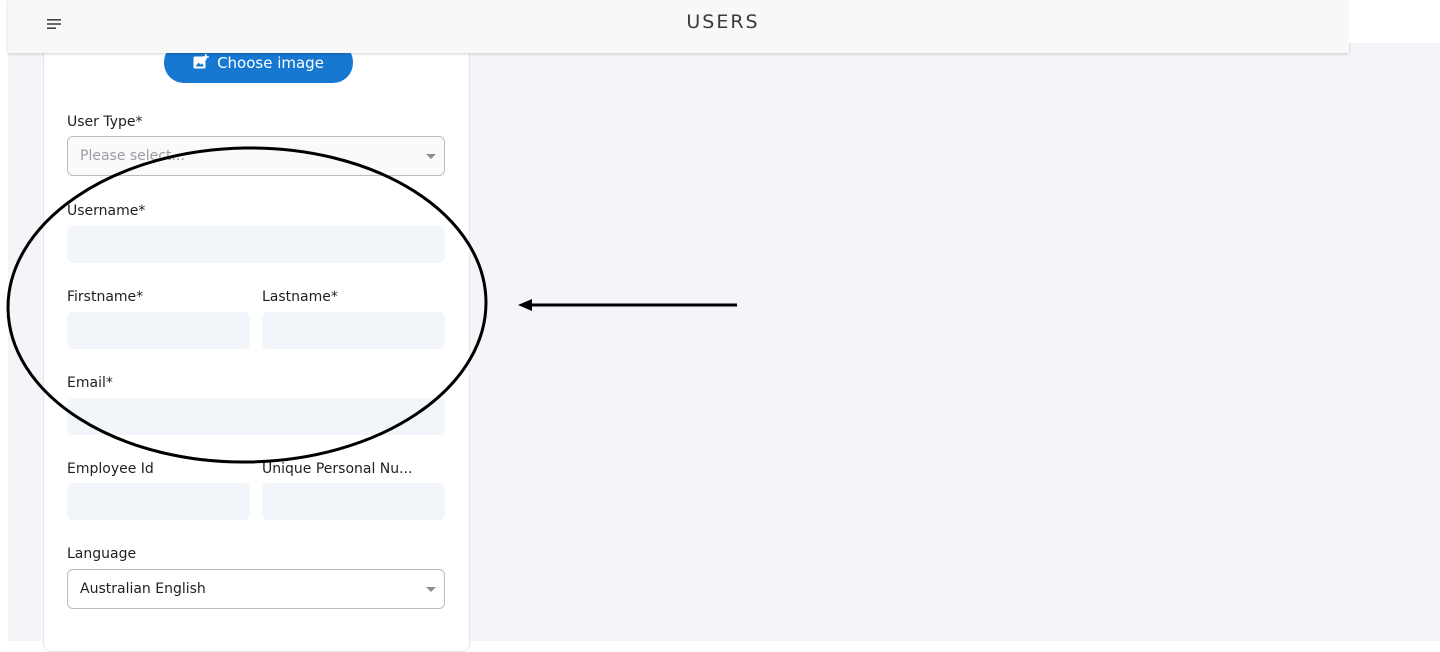  Describe the element at coordinates (300, 297) in the screenshot. I see `lastname-label: Lastname*` at that location.